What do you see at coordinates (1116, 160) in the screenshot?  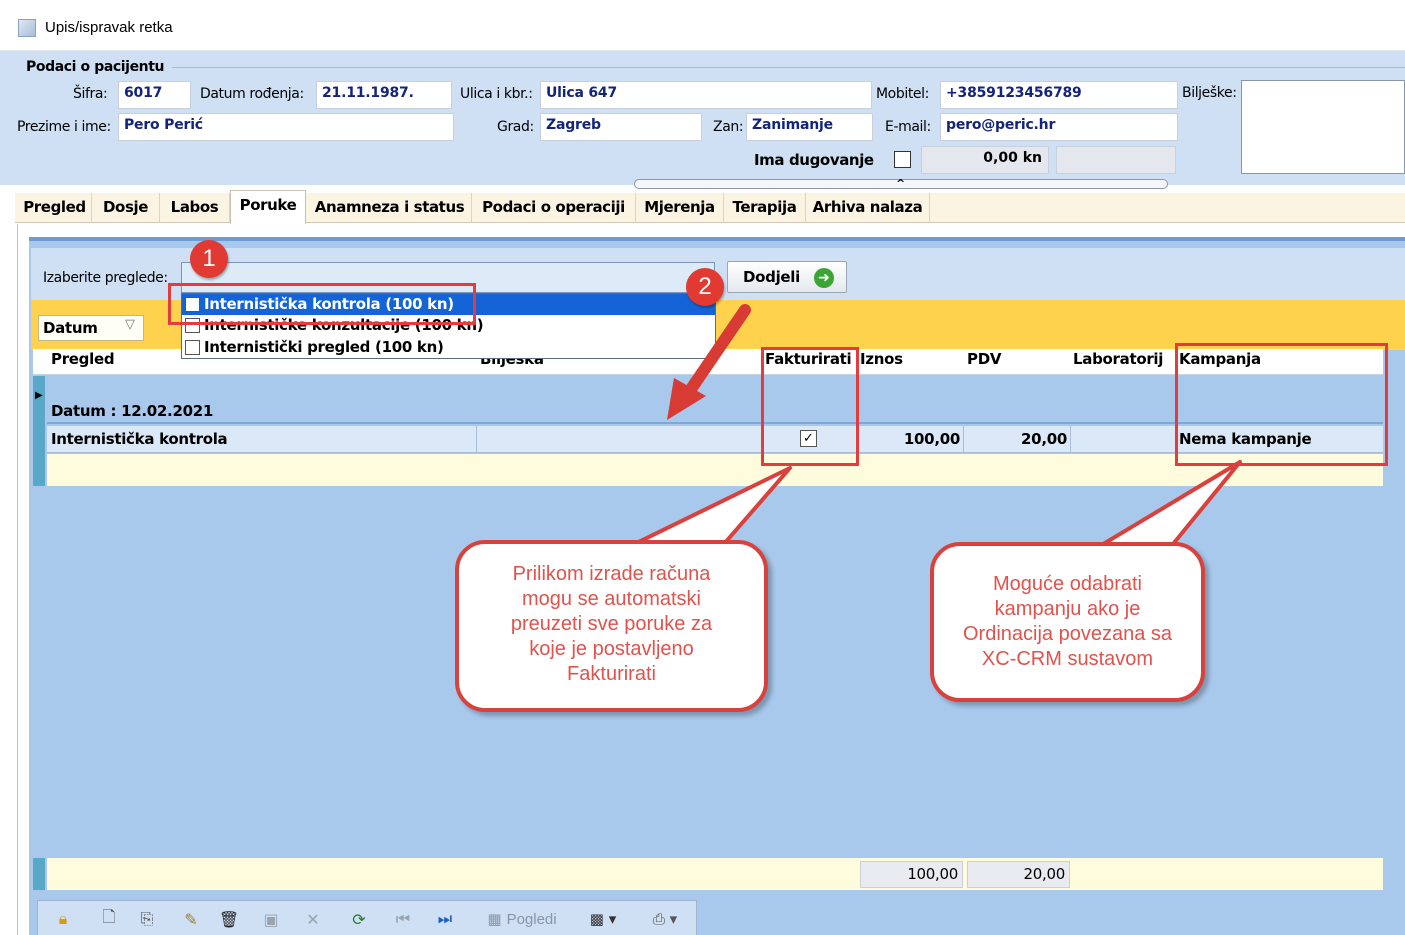 I see `dug-extra-field` at bounding box center [1116, 160].